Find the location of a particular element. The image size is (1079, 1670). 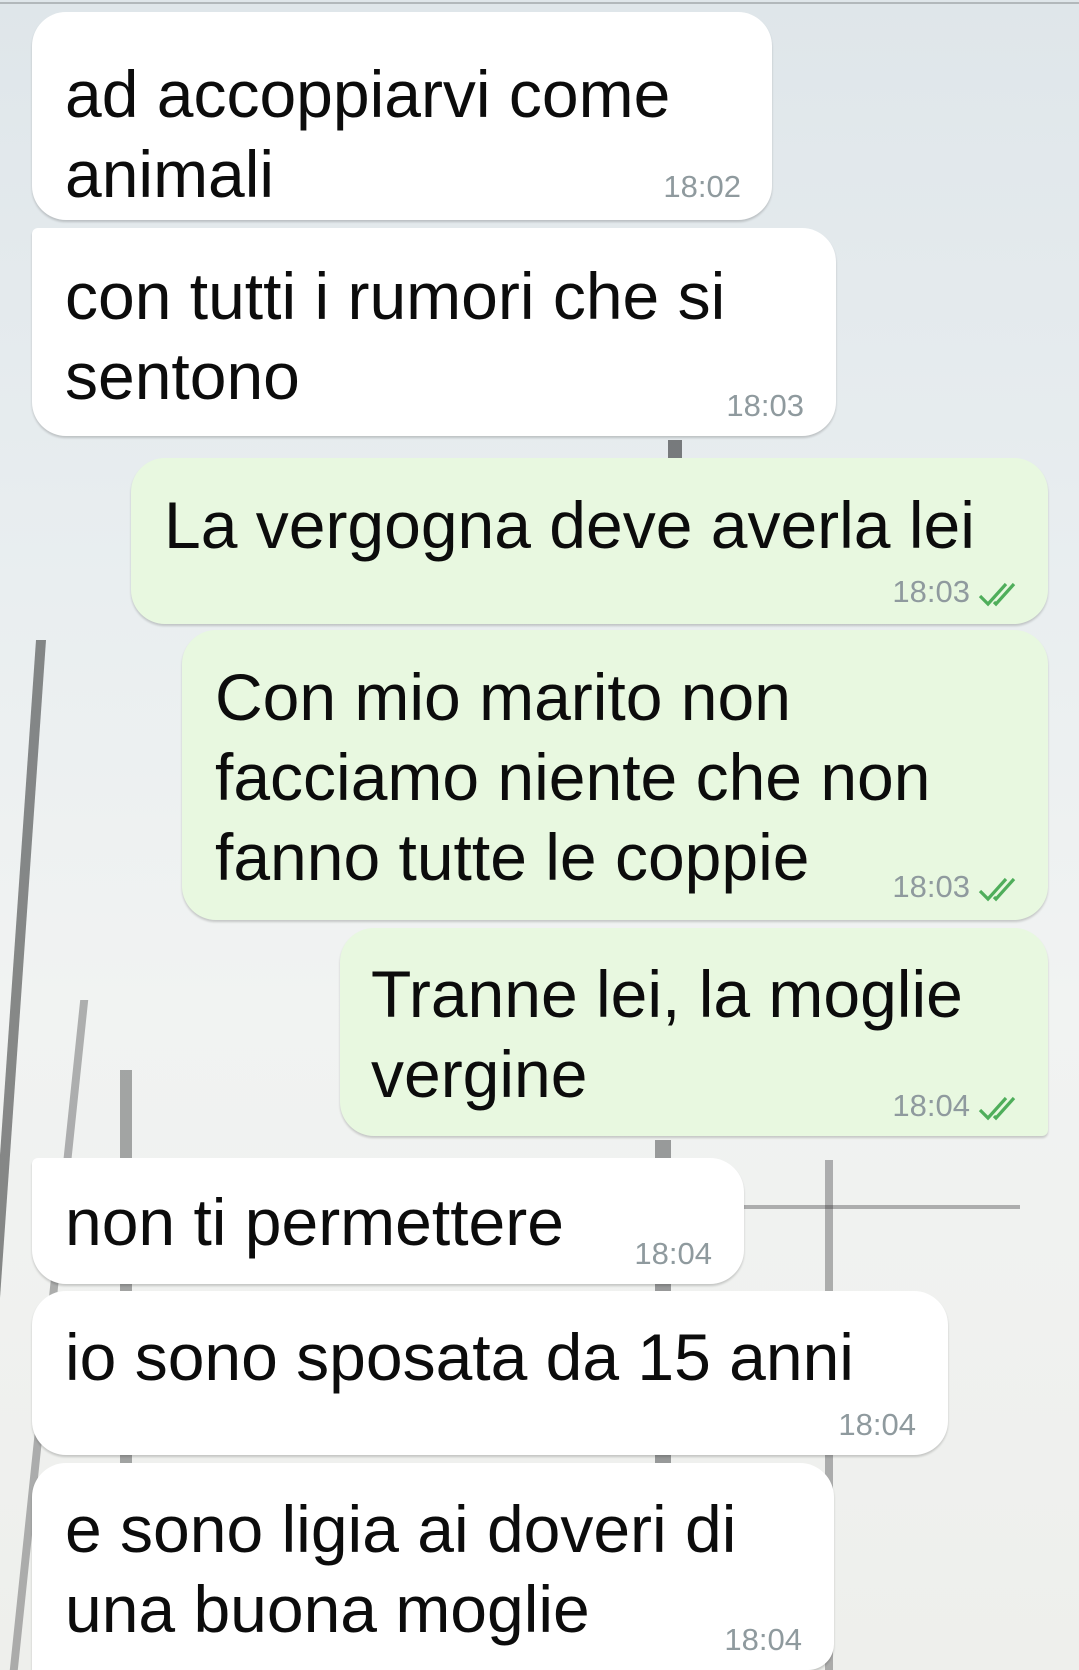

message-bubble-incoming: con tutti i rumori che si sentono 18:03 is located at coordinates (434, 332).